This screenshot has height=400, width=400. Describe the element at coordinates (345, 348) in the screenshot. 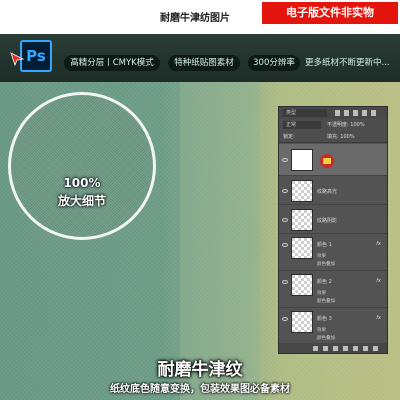

I see `adjustment-layer-icon` at that location.